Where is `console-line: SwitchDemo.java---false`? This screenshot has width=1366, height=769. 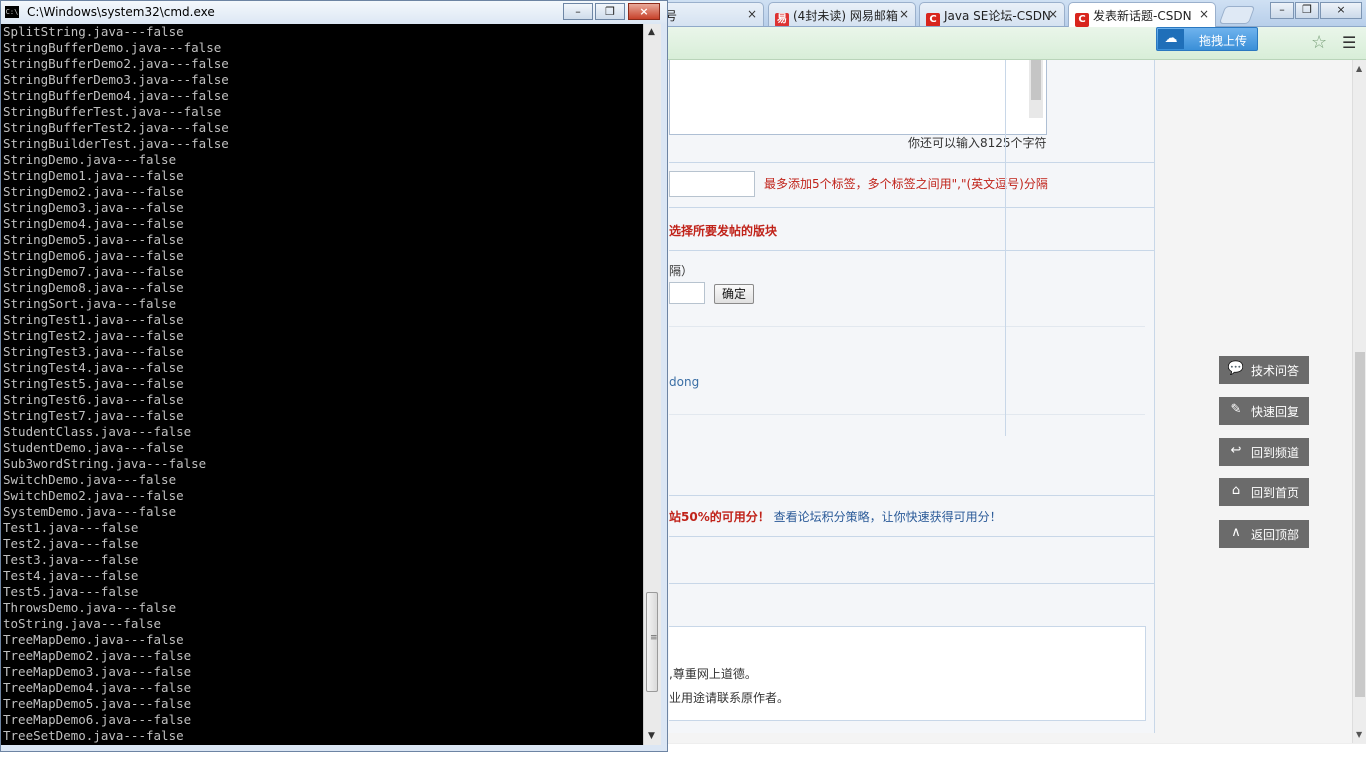 console-line: SwitchDemo.java---false is located at coordinates (90, 479).